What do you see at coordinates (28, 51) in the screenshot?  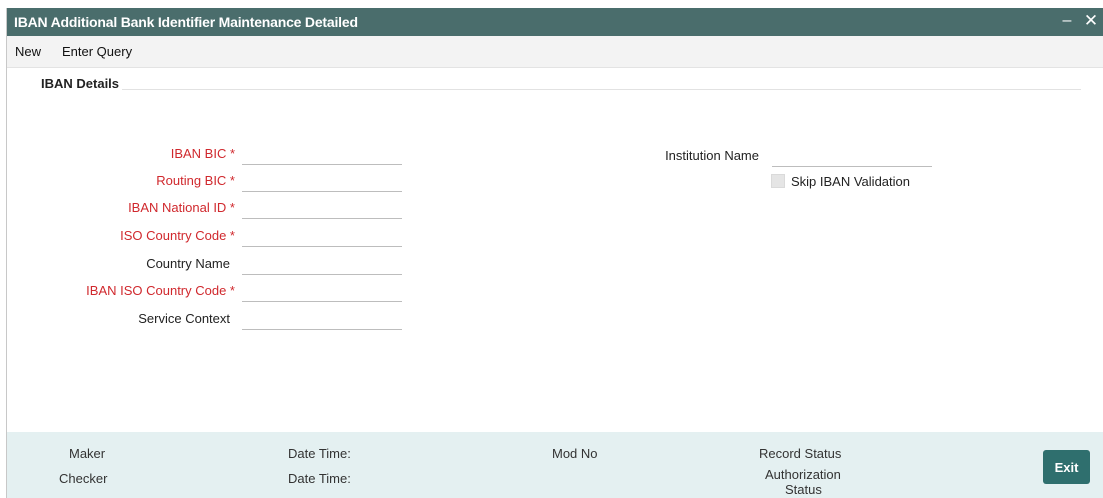 I see `menu-item-new: New` at bounding box center [28, 51].